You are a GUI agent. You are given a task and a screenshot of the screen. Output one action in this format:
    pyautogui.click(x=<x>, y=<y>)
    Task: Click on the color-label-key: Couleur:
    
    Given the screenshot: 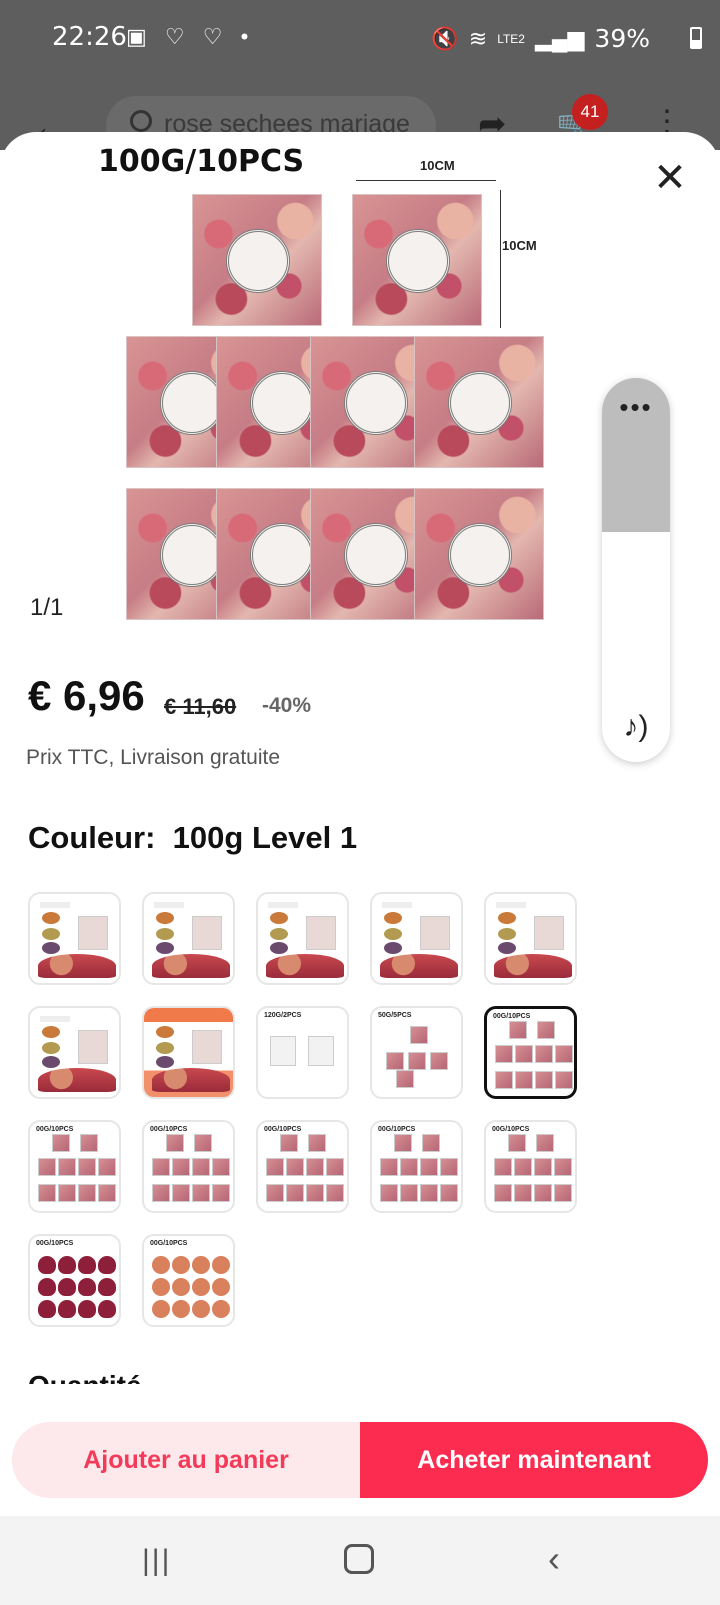 What is the action you would take?
    pyautogui.click(x=92, y=837)
    